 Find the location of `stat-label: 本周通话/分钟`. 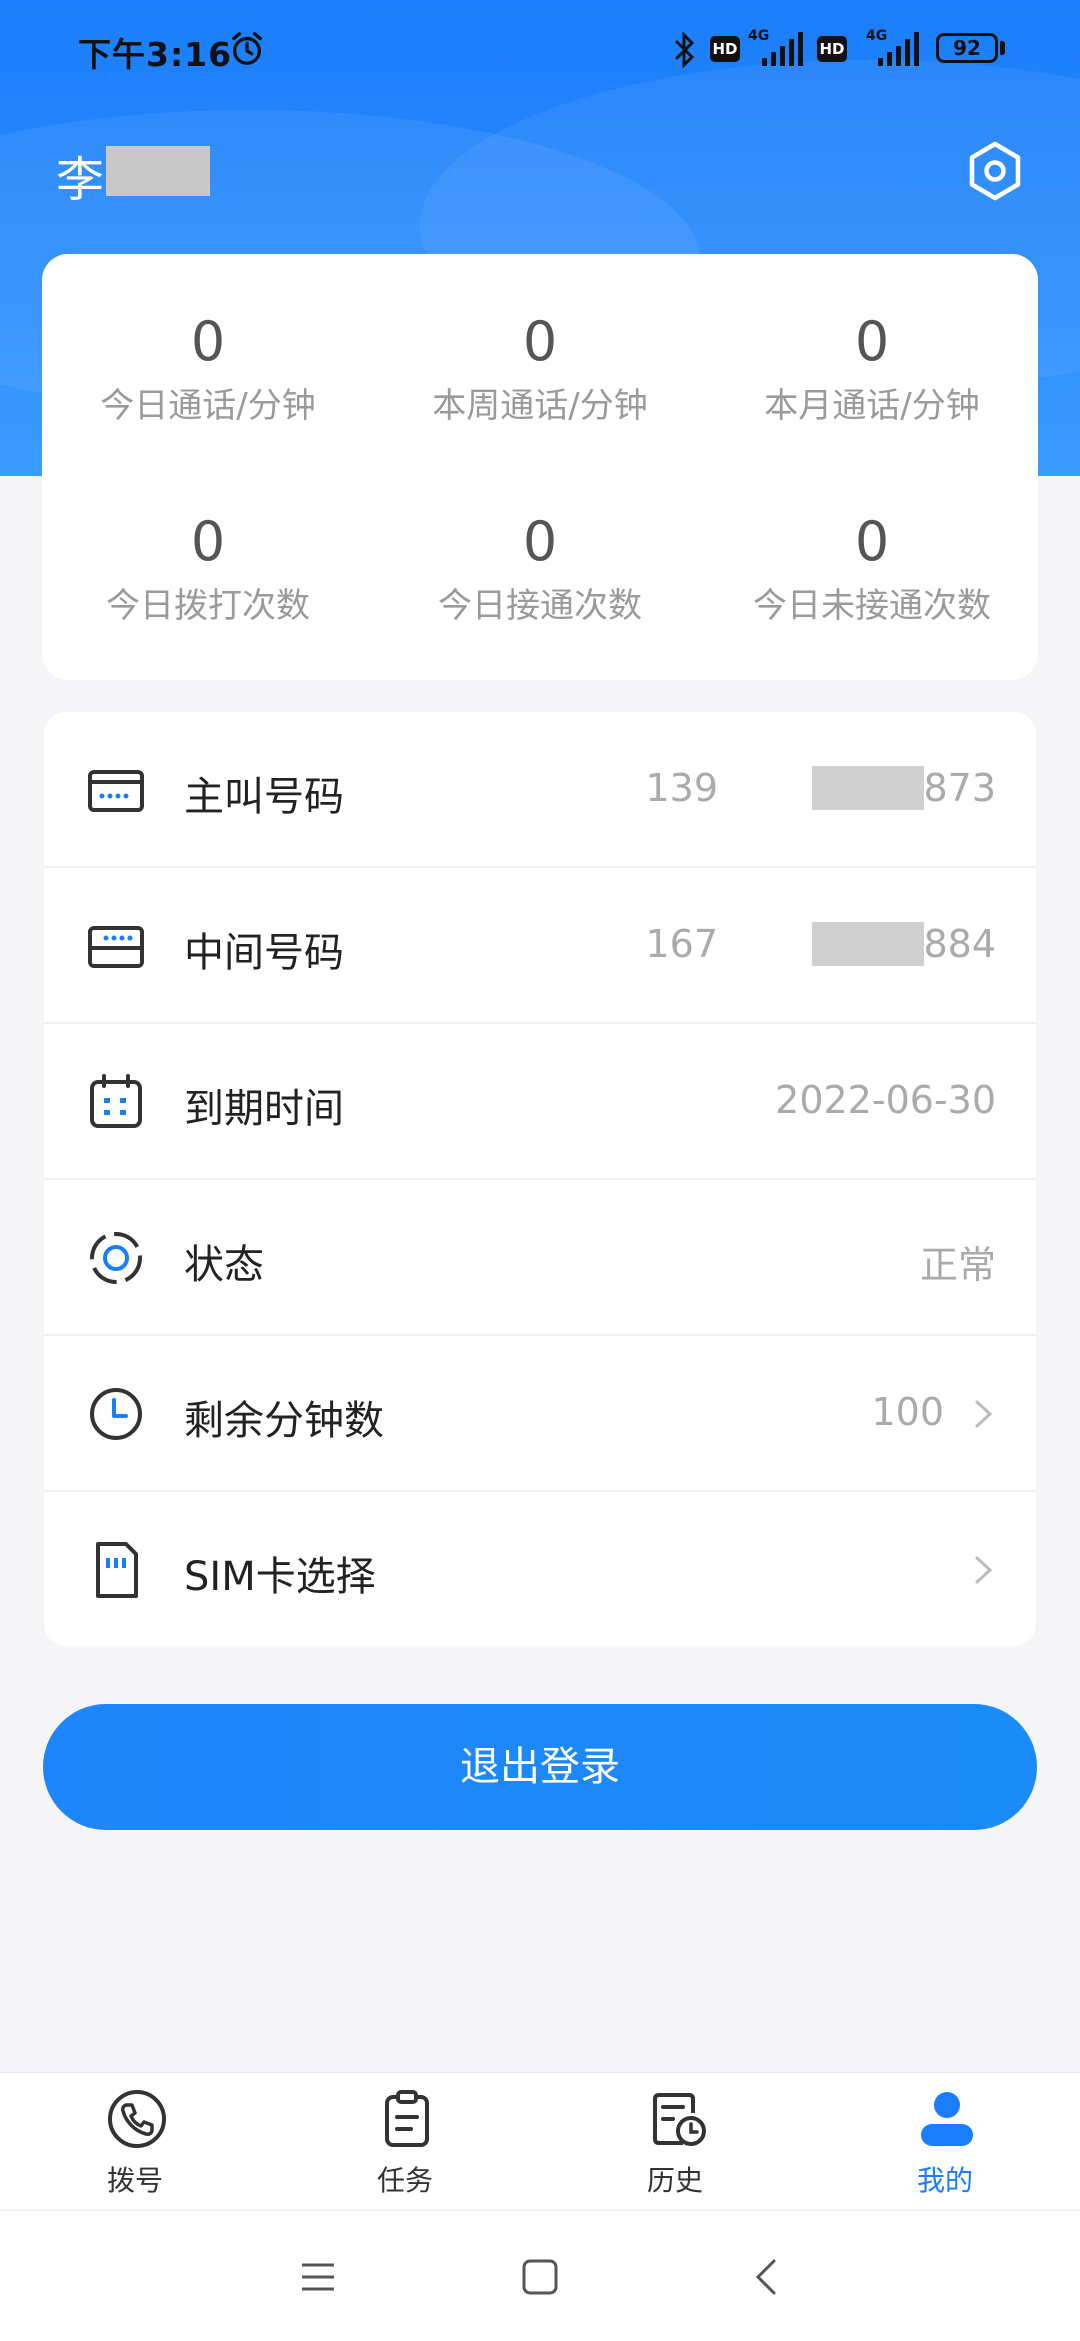

stat-label: 本周通话/分钟 is located at coordinates (540, 406).